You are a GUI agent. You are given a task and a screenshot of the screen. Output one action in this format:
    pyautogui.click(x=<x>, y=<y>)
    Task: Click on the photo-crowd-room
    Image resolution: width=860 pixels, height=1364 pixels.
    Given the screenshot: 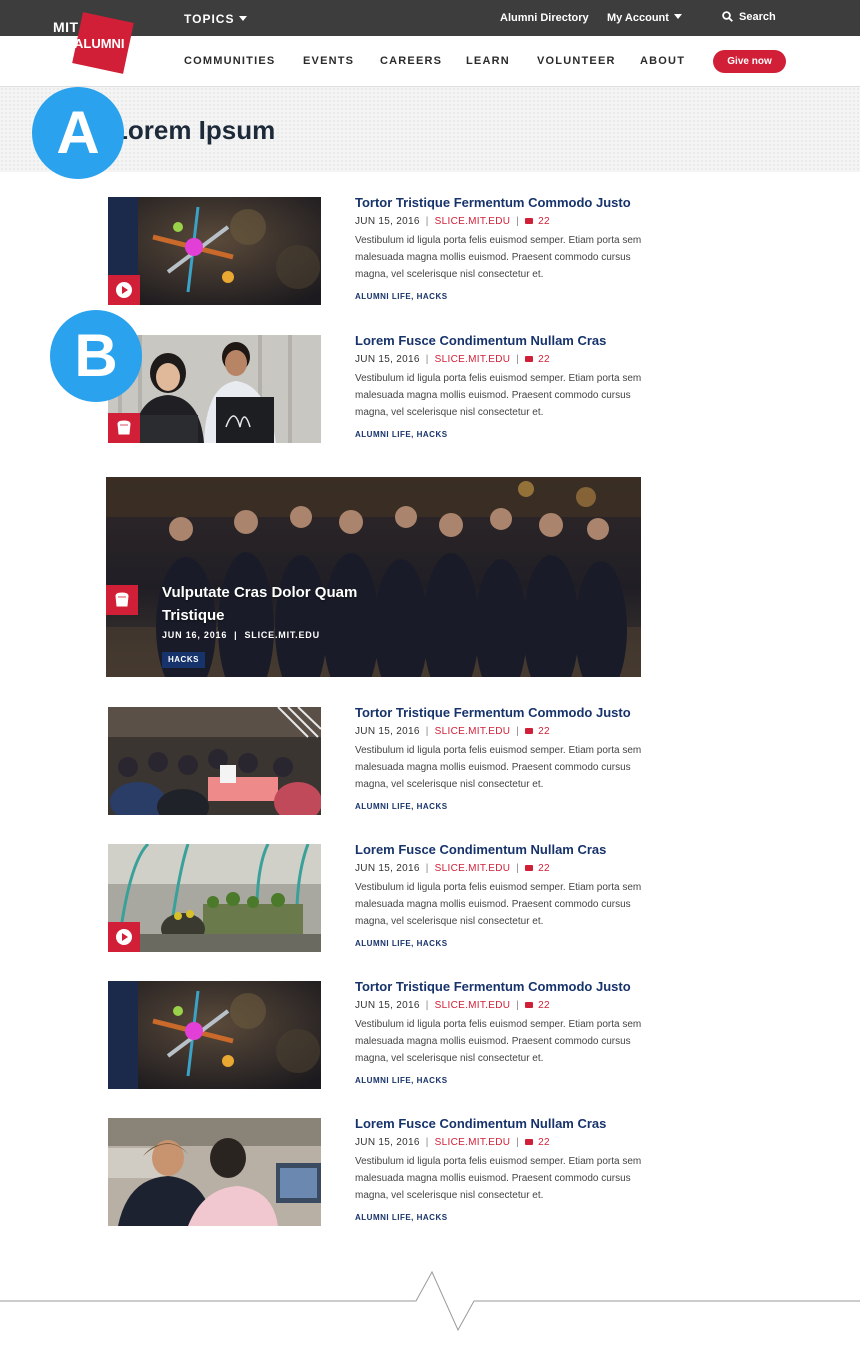 What is the action you would take?
    pyautogui.click(x=214, y=761)
    